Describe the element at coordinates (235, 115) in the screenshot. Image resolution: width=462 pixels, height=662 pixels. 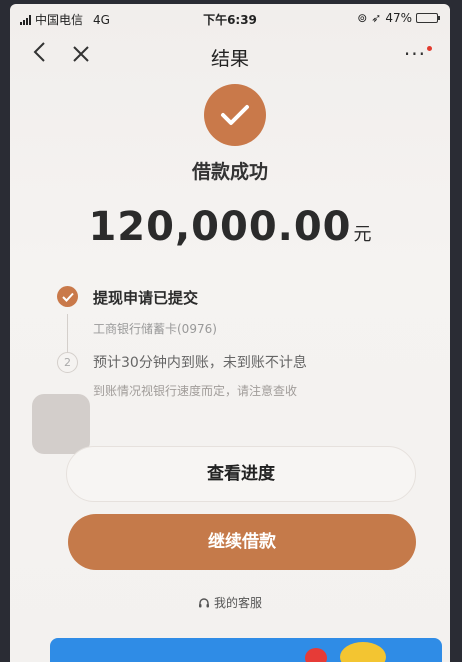
I see `check-circle-icon` at that location.